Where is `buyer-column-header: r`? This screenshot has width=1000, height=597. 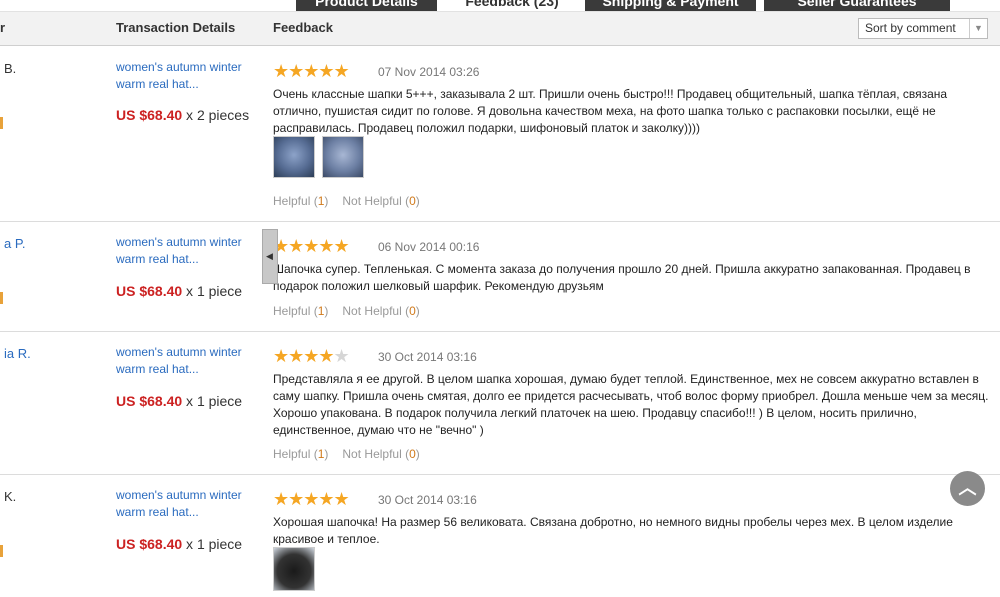 buyer-column-header: r is located at coordinates (3, 27).